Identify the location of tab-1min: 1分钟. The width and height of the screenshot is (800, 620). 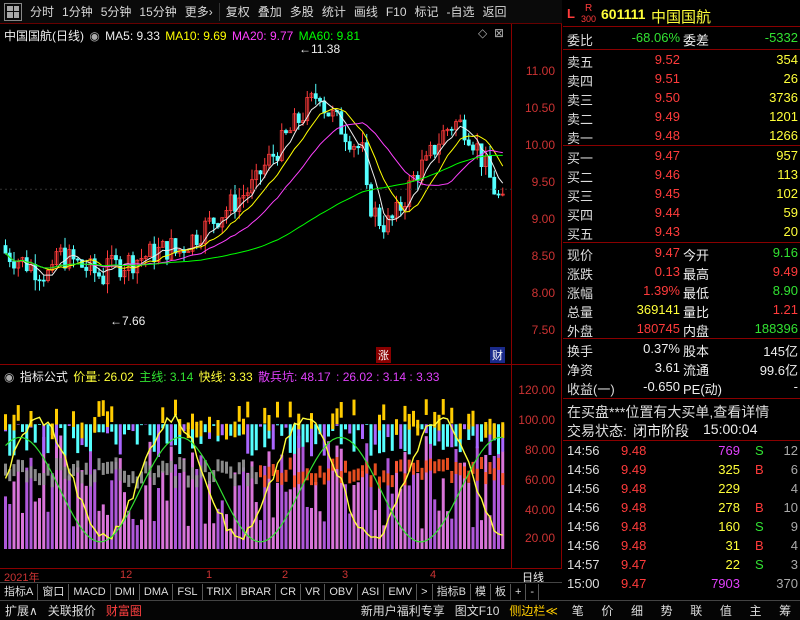
(77, 12).